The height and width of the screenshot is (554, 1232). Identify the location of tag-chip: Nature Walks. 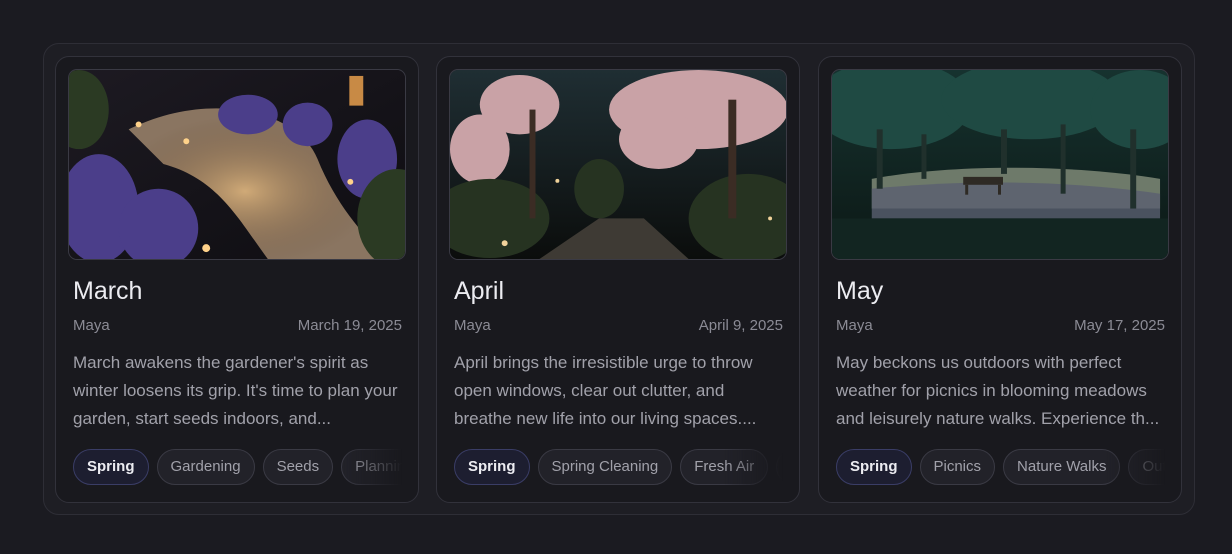
(1062, 467).